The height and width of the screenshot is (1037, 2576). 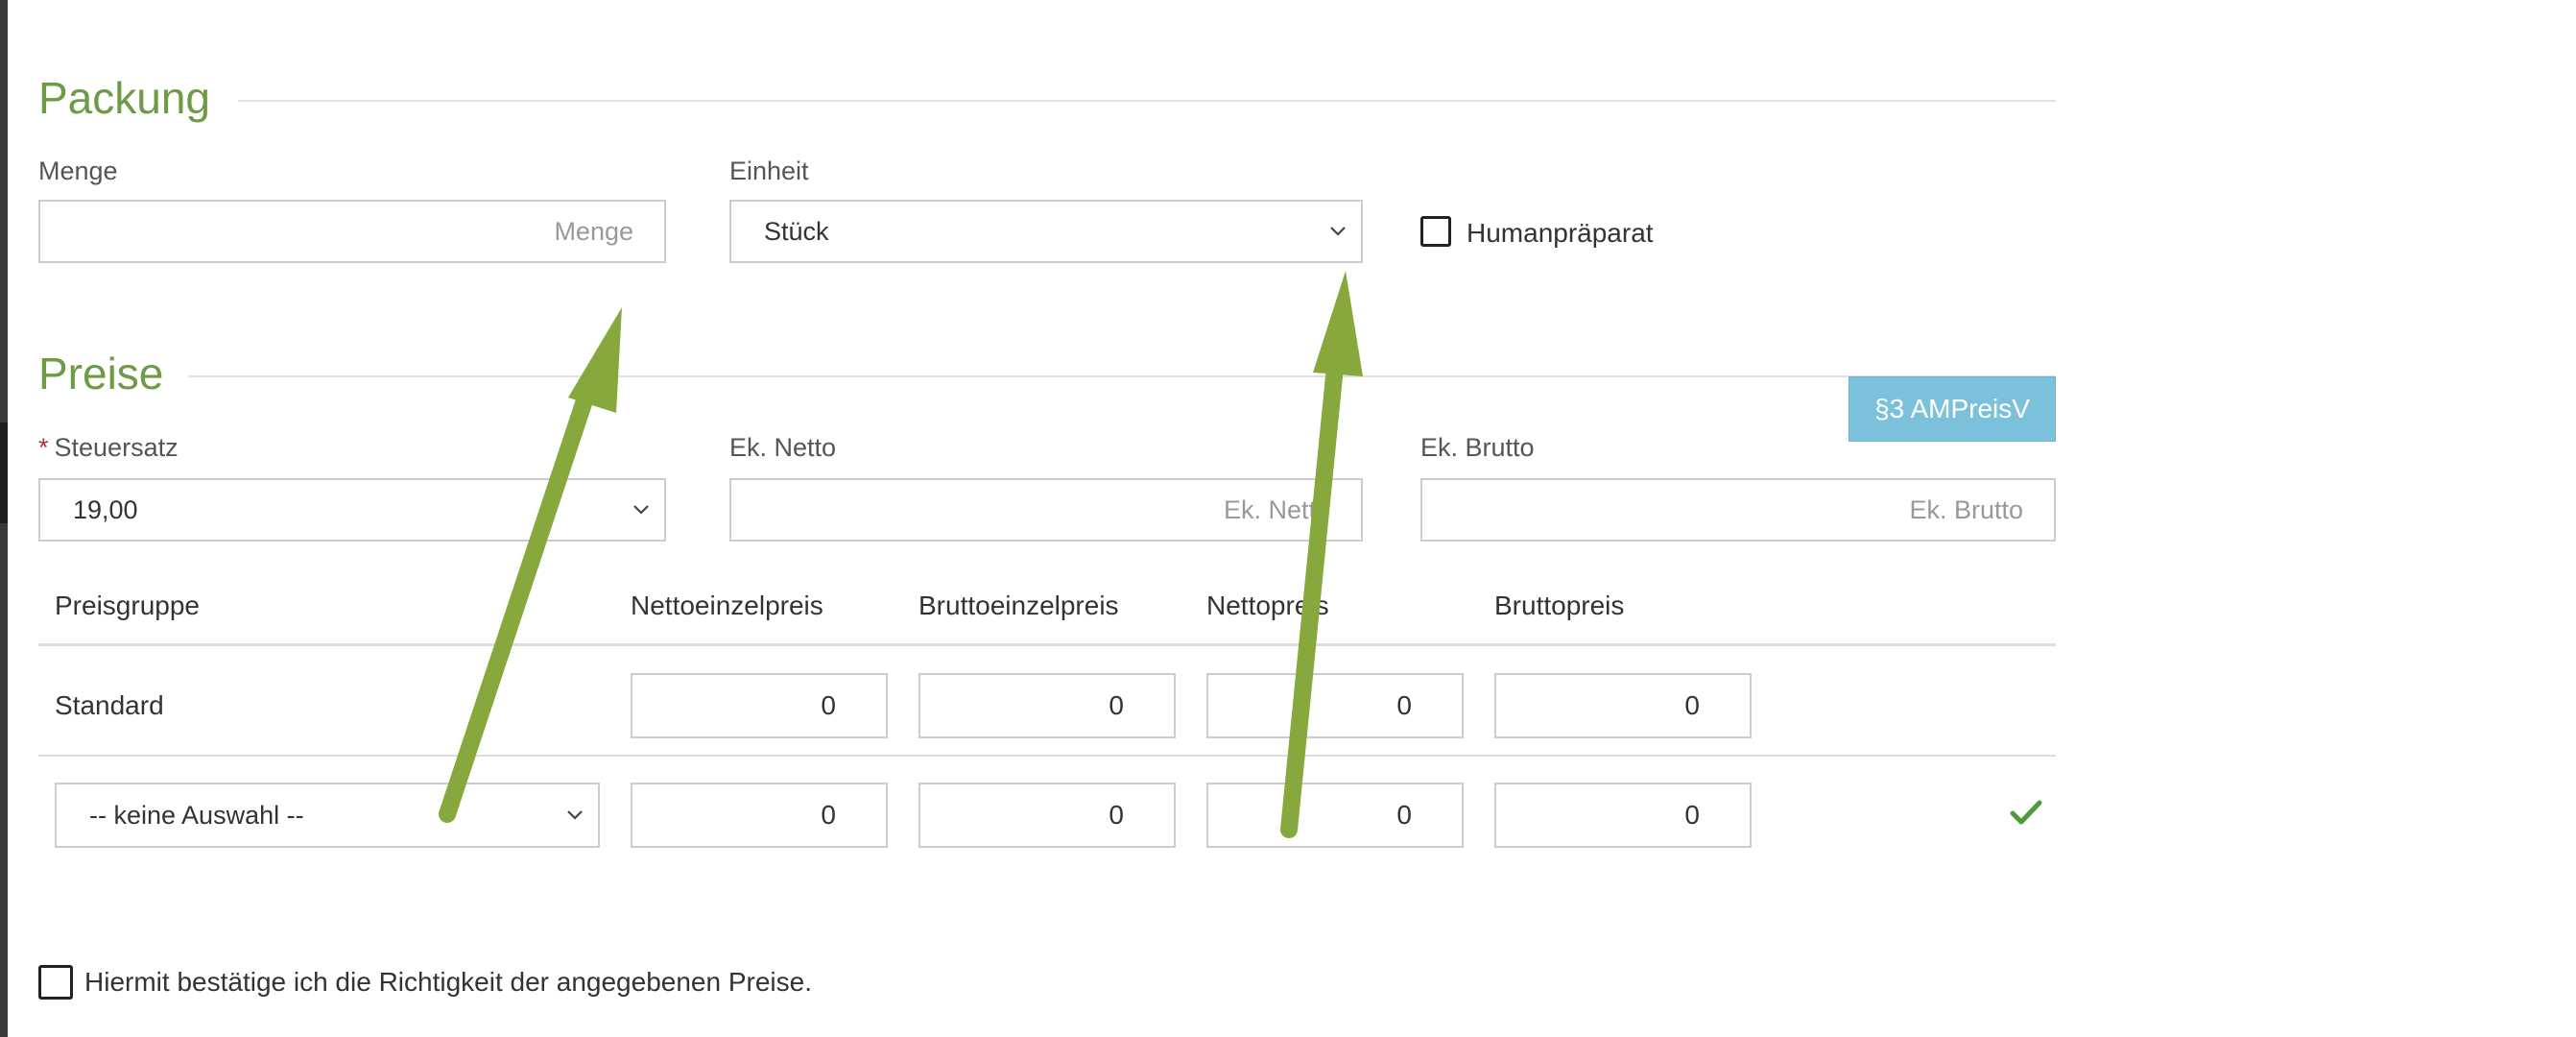 I want to click on nettopreis-field-new, so click(x=1335, y=815).